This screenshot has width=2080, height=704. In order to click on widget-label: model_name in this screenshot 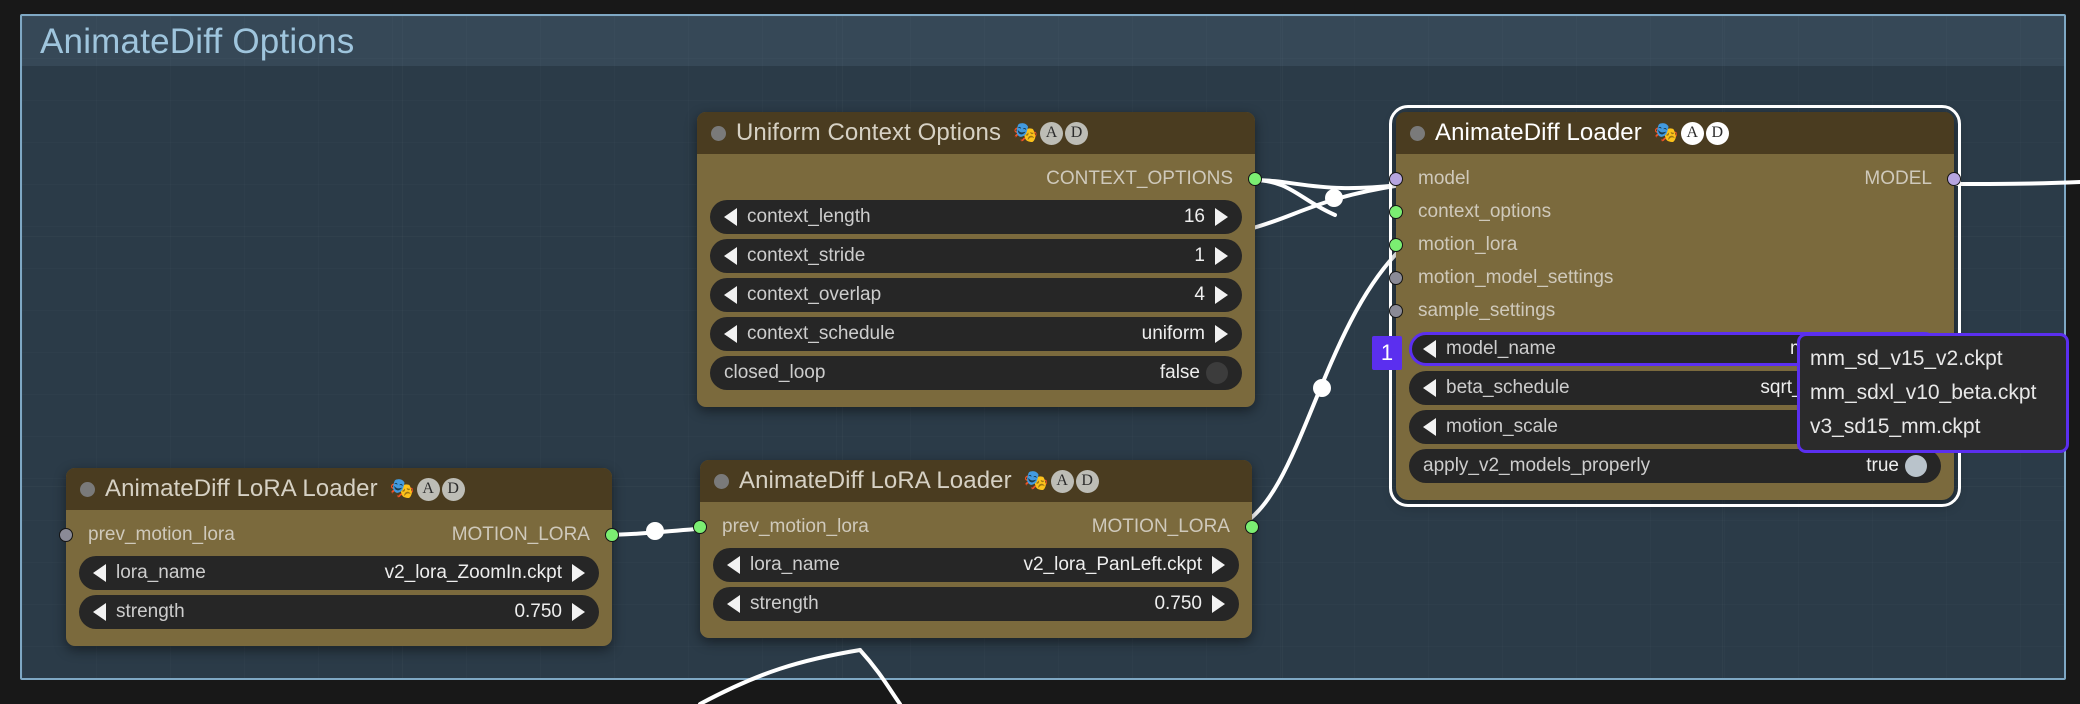, I will do `click(1501, 348)`.